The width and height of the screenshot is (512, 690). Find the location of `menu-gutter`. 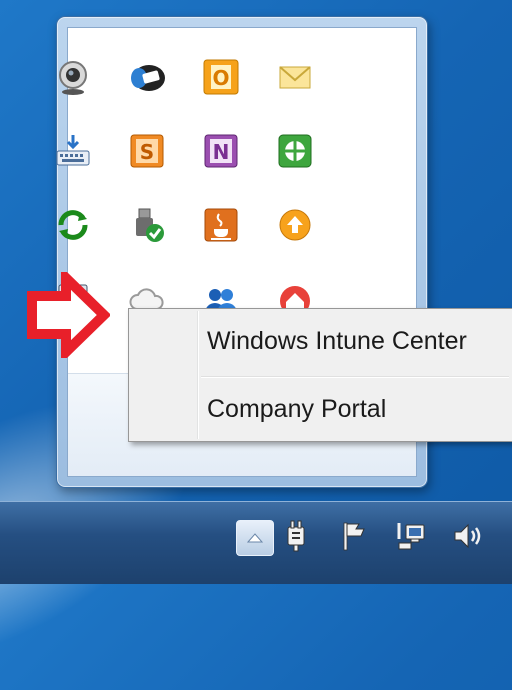

menu-gutter is located at coordinates (197, 375).